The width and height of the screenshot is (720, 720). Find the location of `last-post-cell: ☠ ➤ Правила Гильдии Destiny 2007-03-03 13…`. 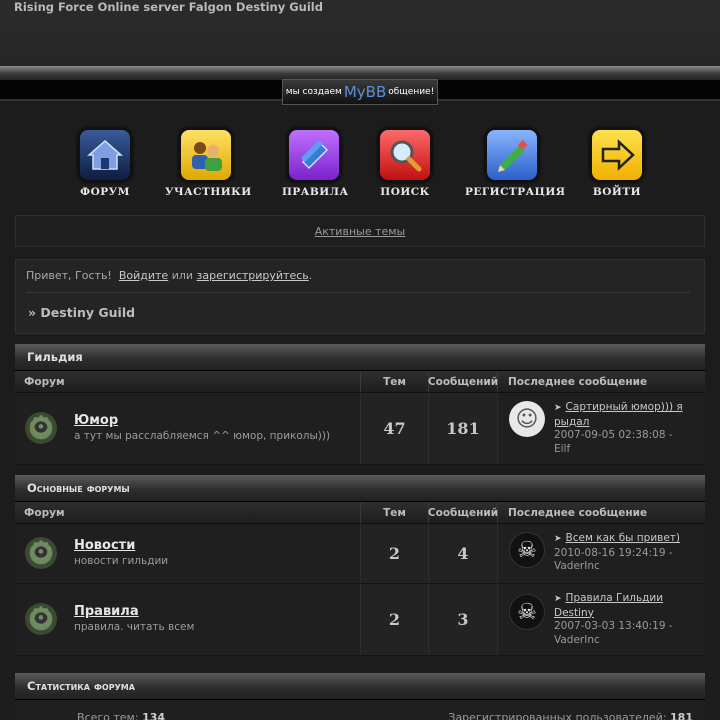

last-post-cell: ☠ ➤ Правила Гильдии Destiny 2007-03-03 13… is located at coordinates (601, 619).